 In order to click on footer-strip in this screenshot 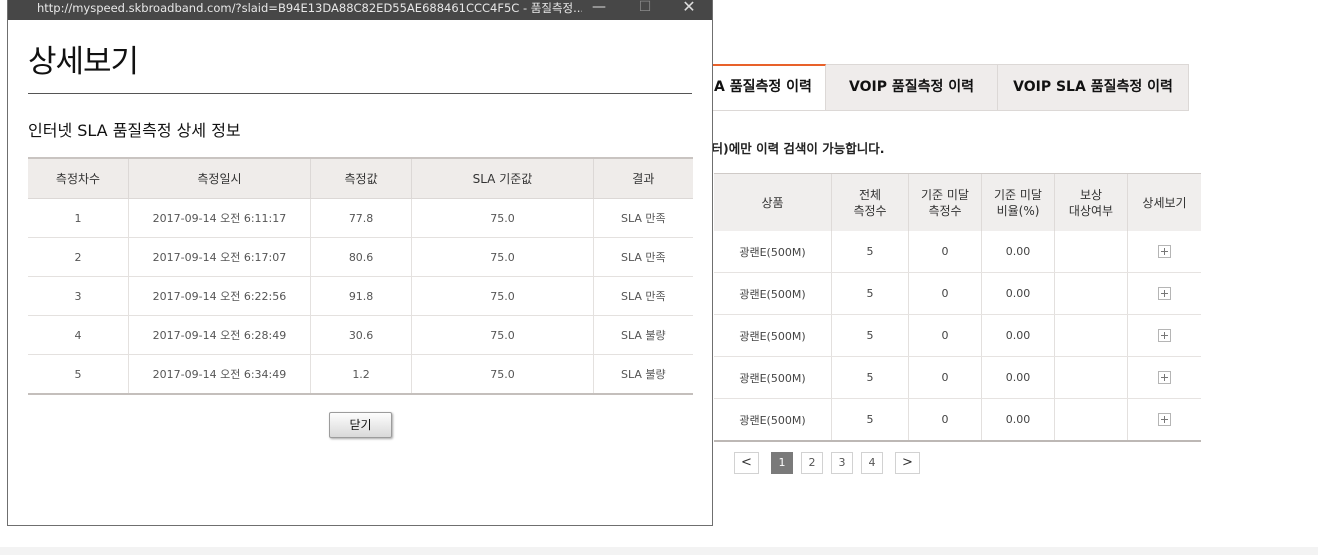, I will do `click(659, 551)`.